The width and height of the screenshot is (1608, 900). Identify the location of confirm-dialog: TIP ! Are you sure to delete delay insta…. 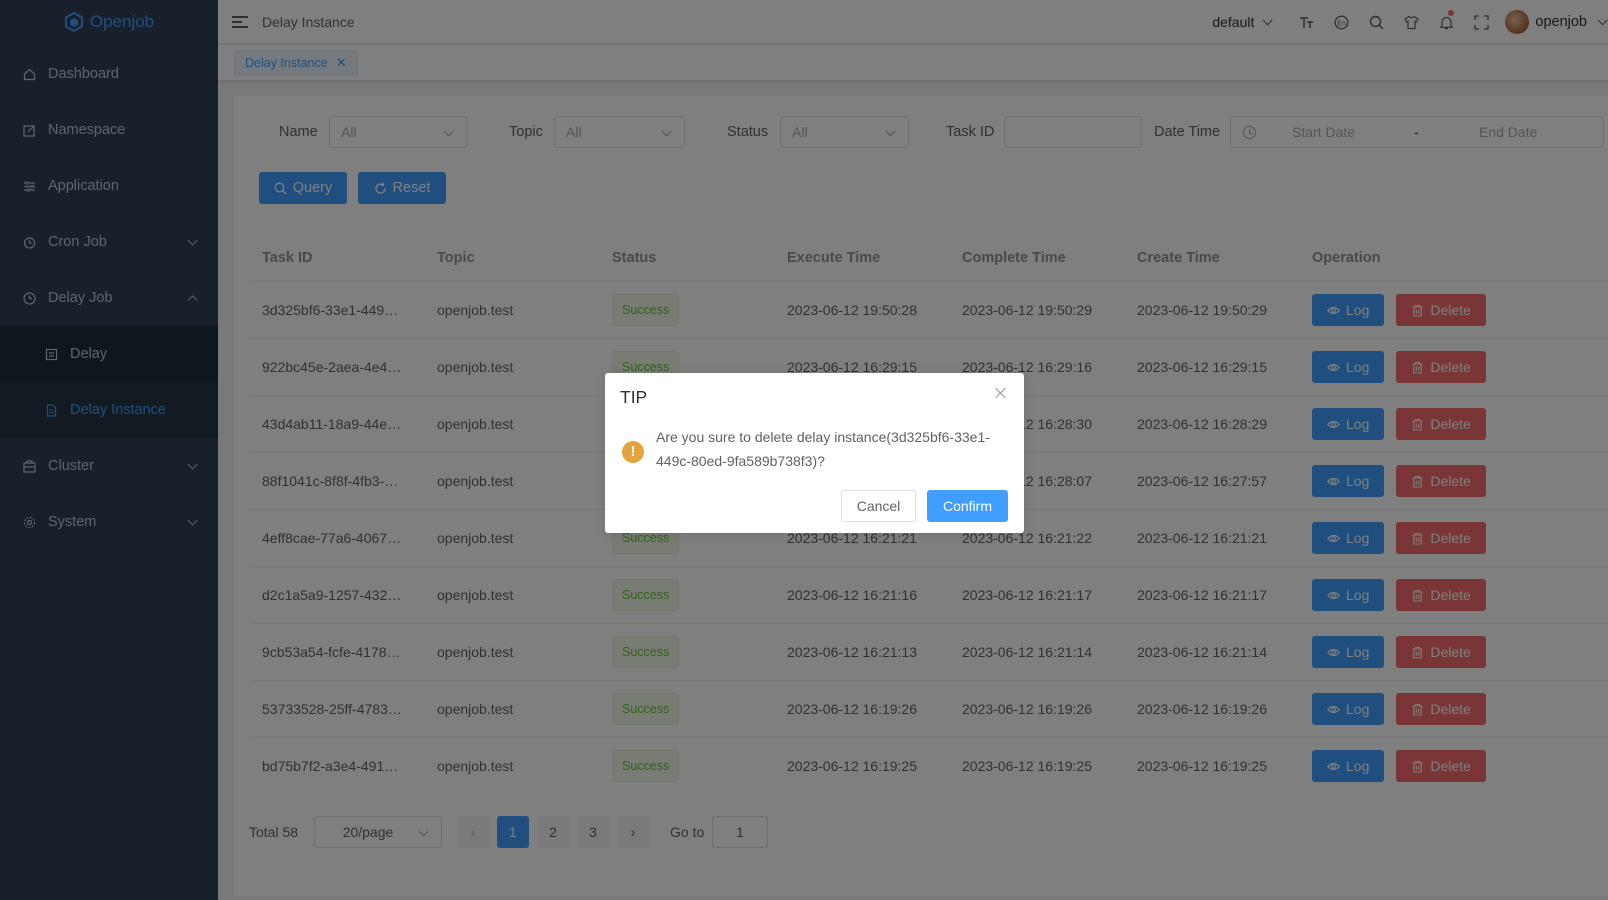
(814, 453).